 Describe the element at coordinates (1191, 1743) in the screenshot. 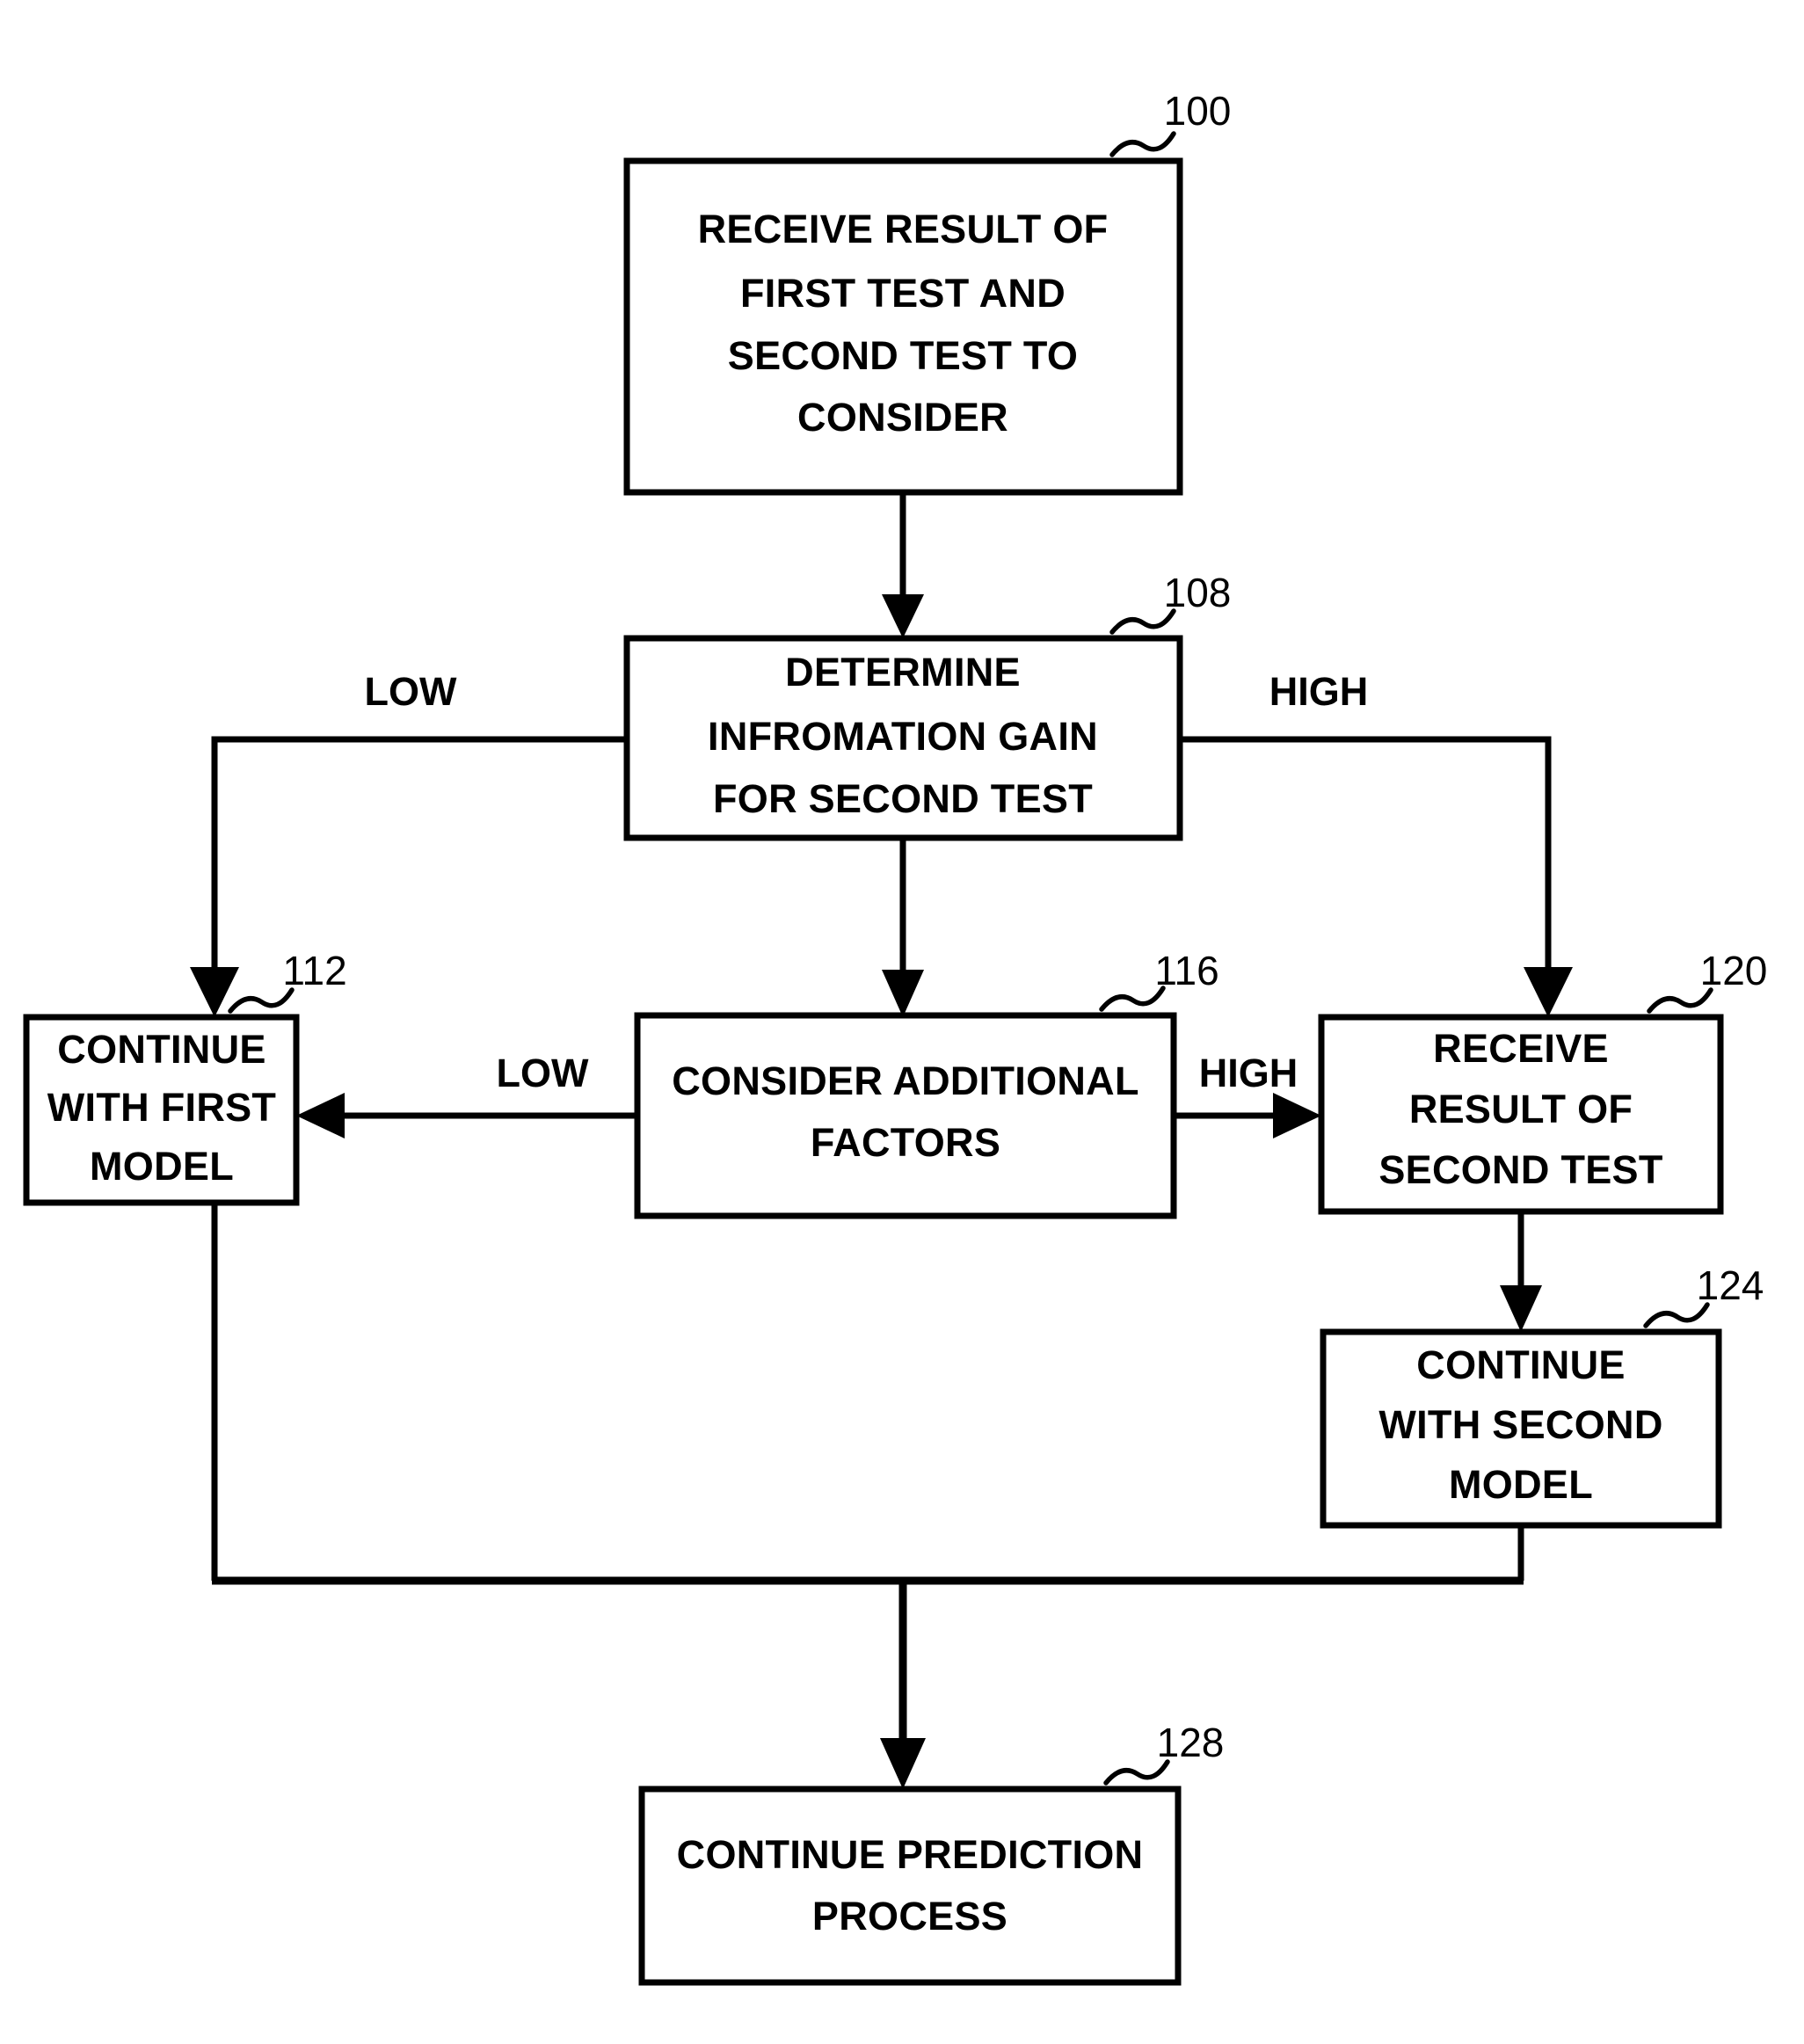

I see `node-128-ref: 128` at that location.